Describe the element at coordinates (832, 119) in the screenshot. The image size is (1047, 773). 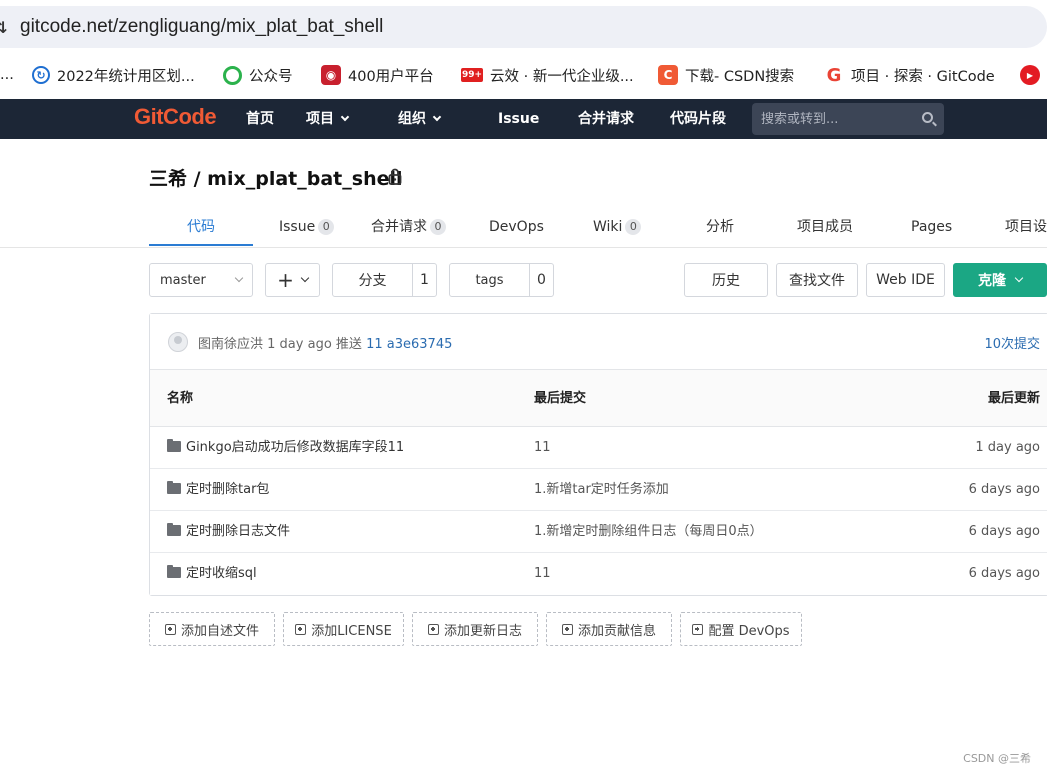
I see `search-input` at that location.